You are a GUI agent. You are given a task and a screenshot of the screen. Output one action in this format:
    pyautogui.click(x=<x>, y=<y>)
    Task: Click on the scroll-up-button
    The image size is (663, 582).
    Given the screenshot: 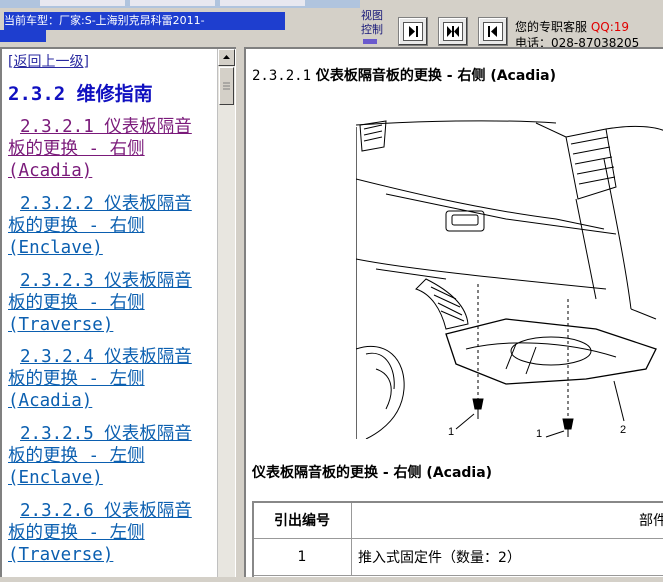 What is the action you would take?
    pyautogui.click(x=226, y=57)
    